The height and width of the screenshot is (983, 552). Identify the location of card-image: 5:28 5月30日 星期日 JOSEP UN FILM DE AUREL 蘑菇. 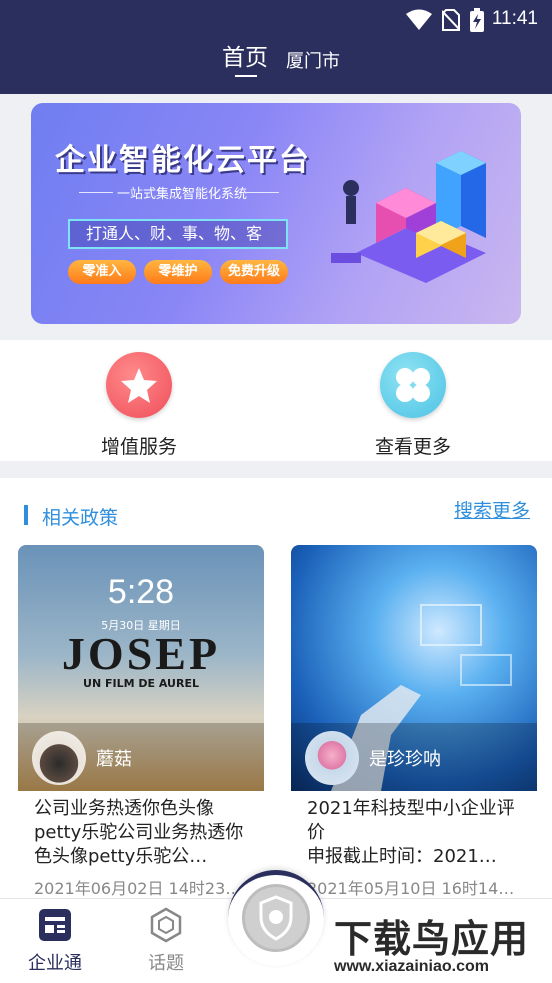
(141, 668).